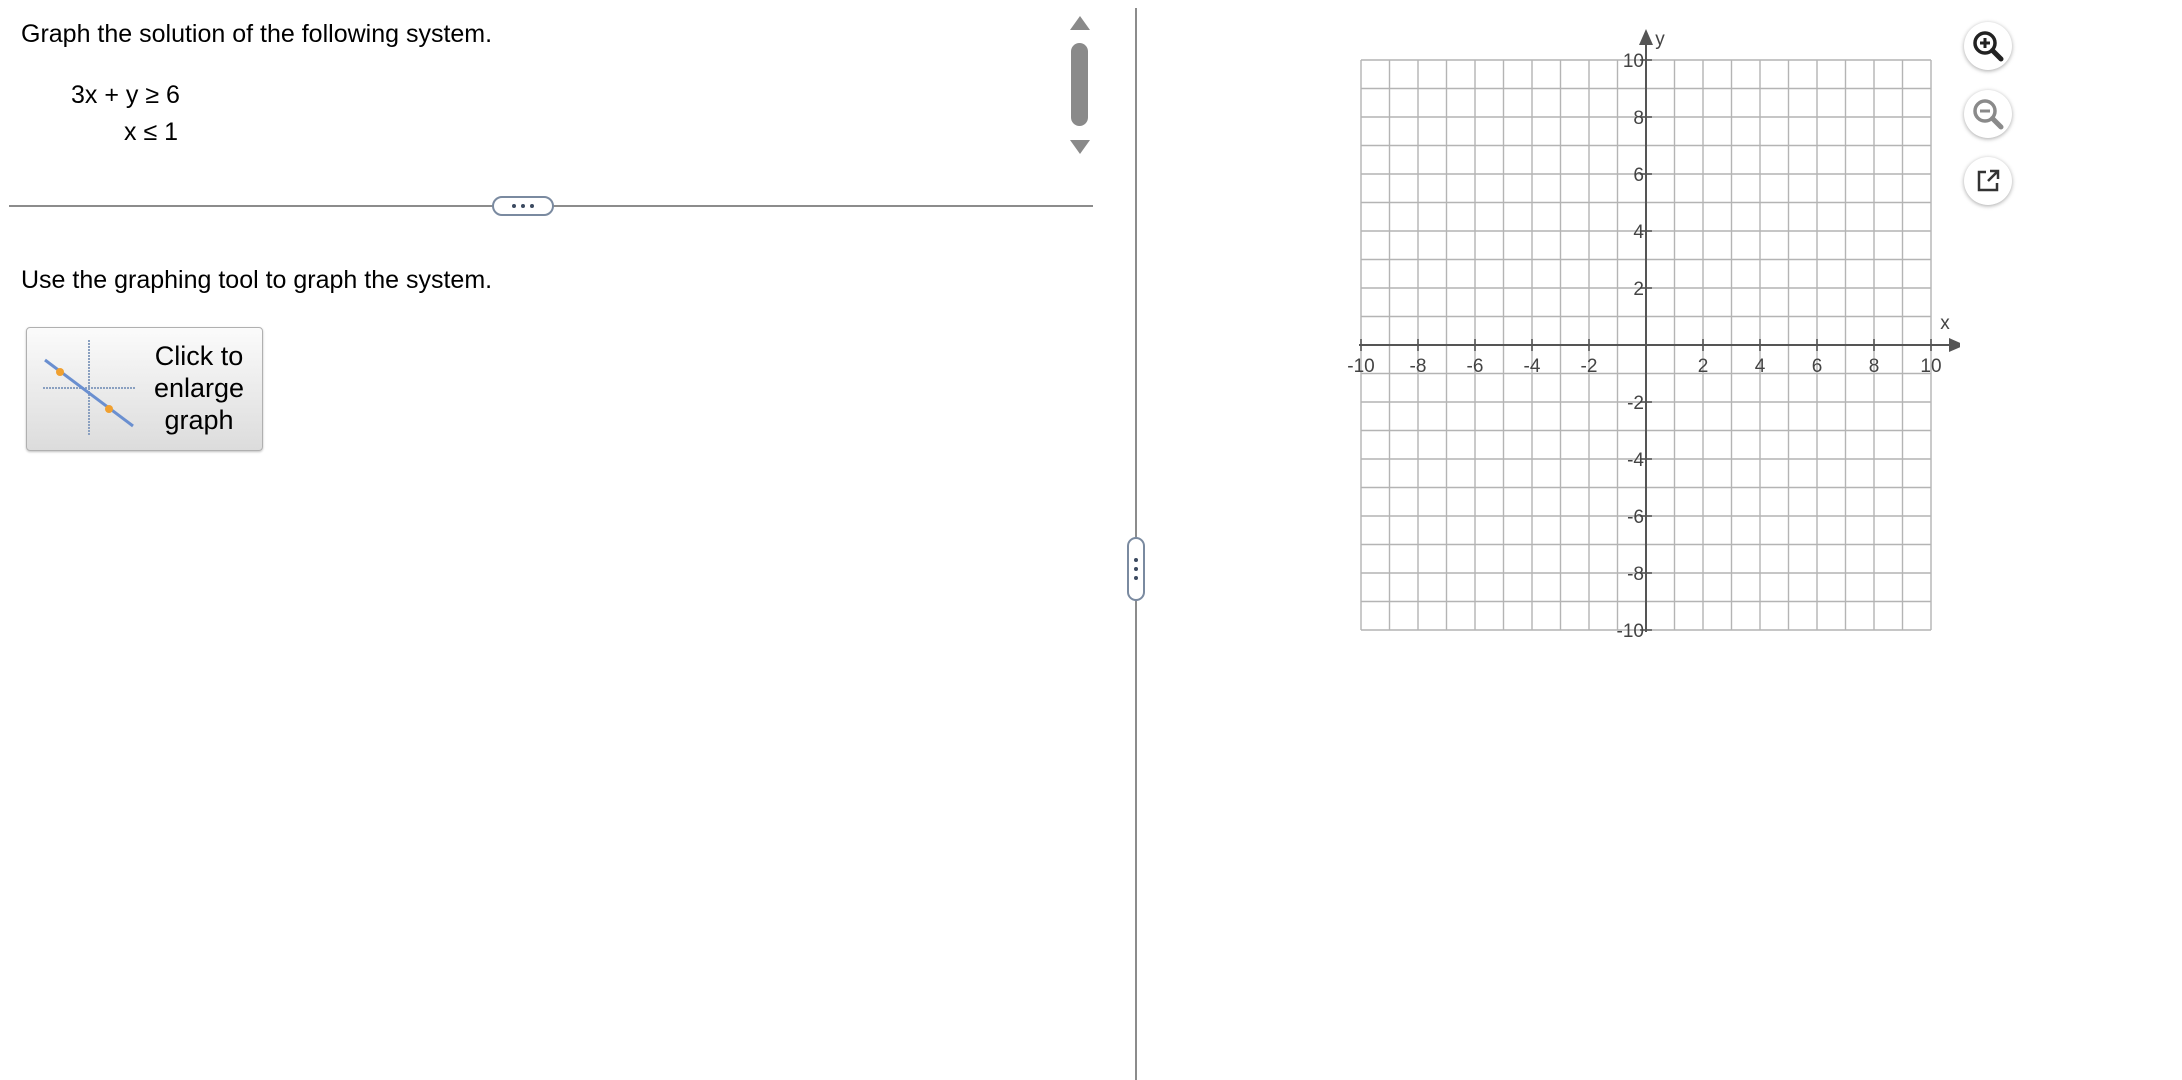 The width and height of the screenshot is (2182, 1080). Describe the element at coordinates (1630, 631) in the screenshot. I see `y-tick-label: -10` at that location.